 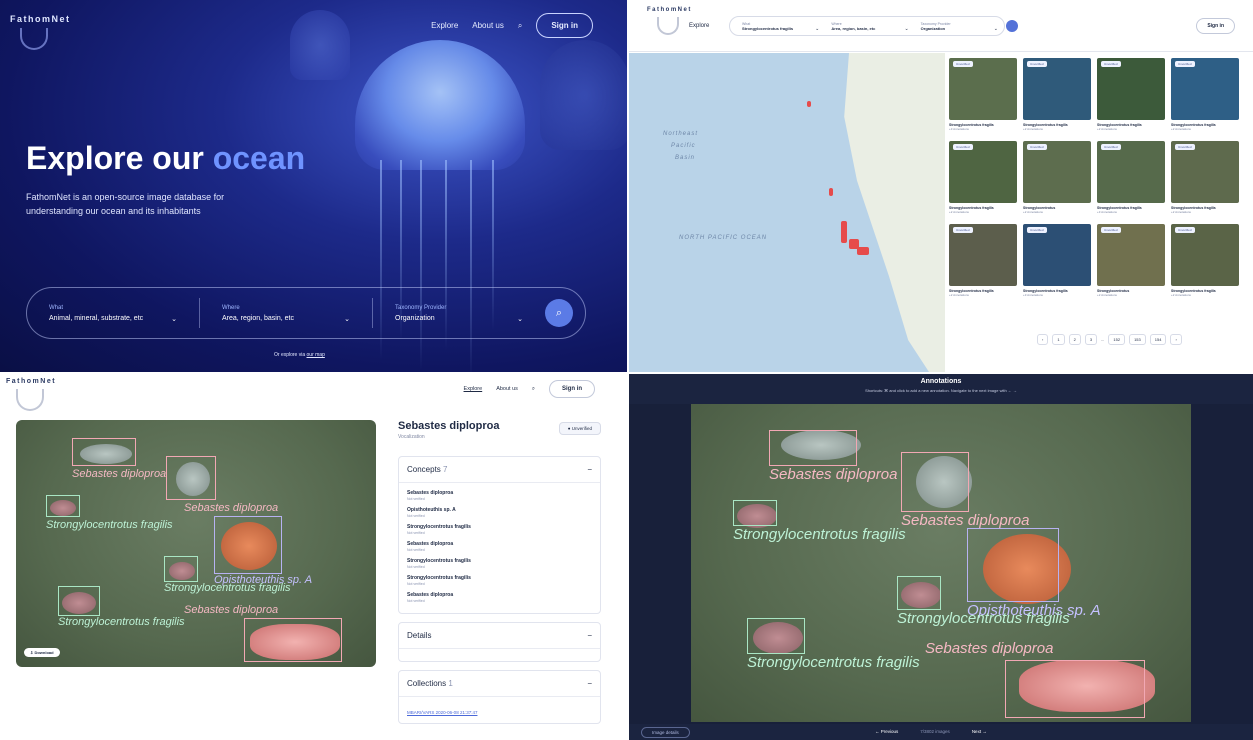 I want to click on download-button: ⇩ Download, so click(x=42, y=652).